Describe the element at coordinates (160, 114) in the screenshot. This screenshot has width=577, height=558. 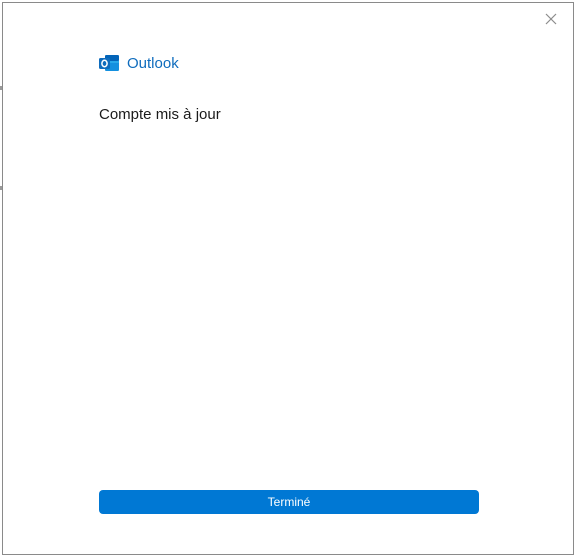
I see `page-title: Compte mis à jour` at that location.